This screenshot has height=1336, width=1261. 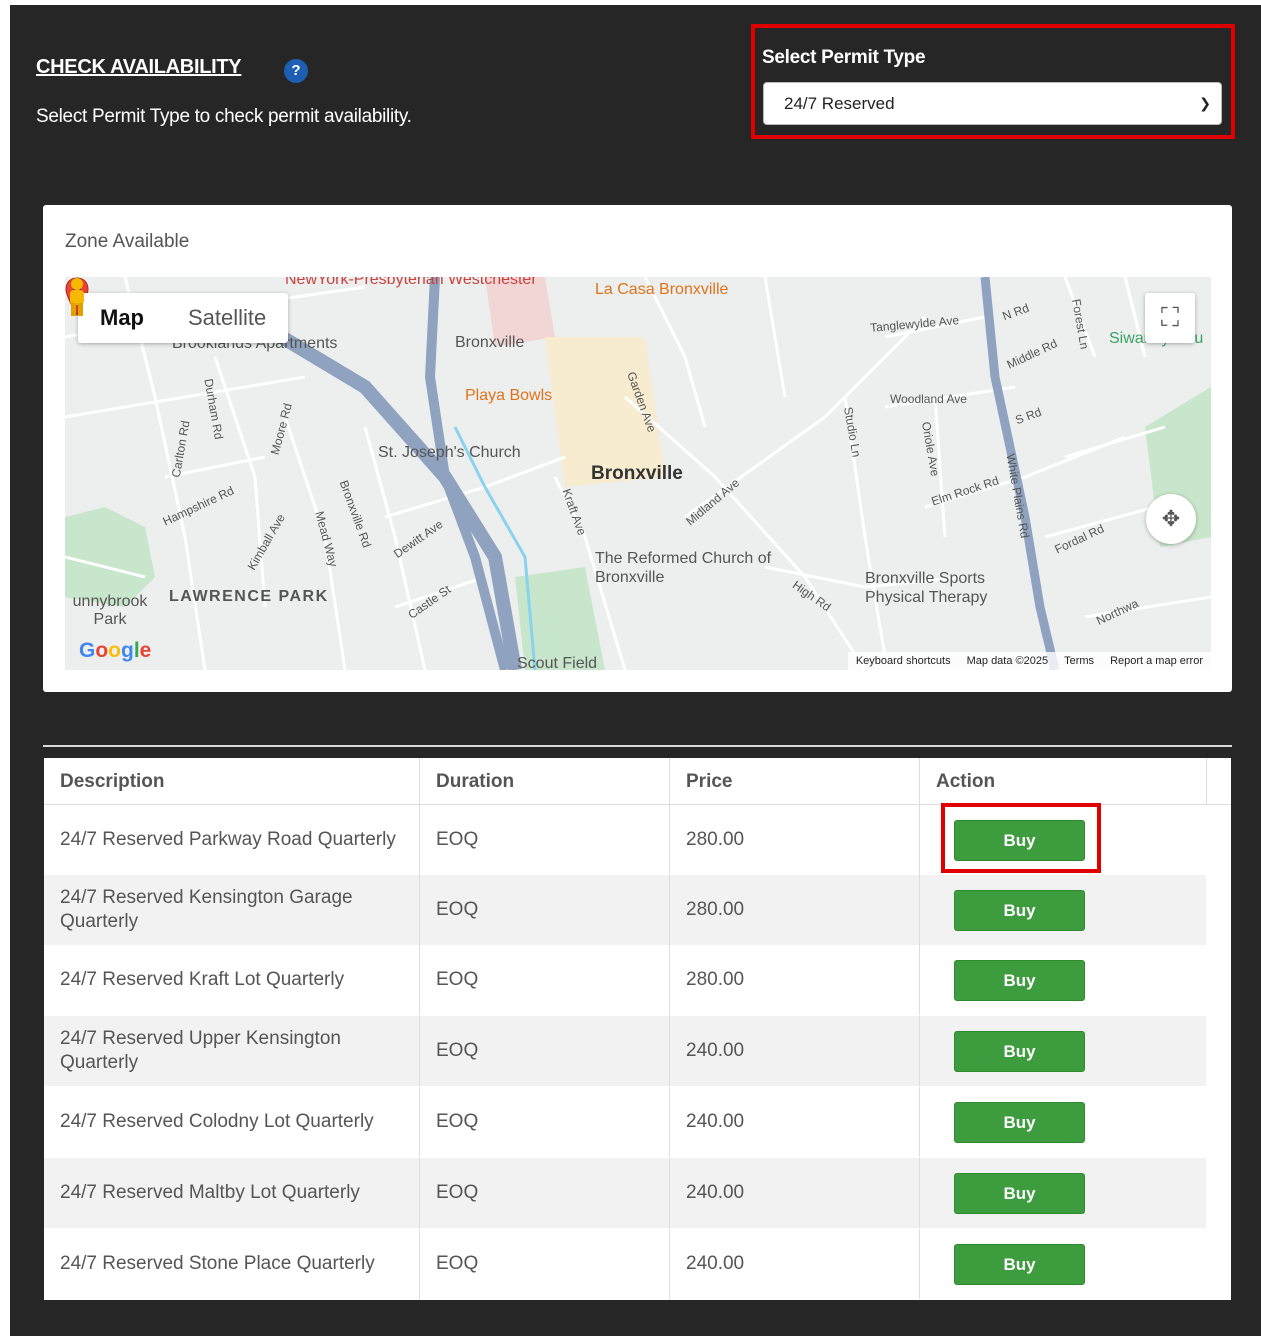 I want to click on map-label-lawrence-park: LAWRENCE PARK, so click(x=249, y=596).